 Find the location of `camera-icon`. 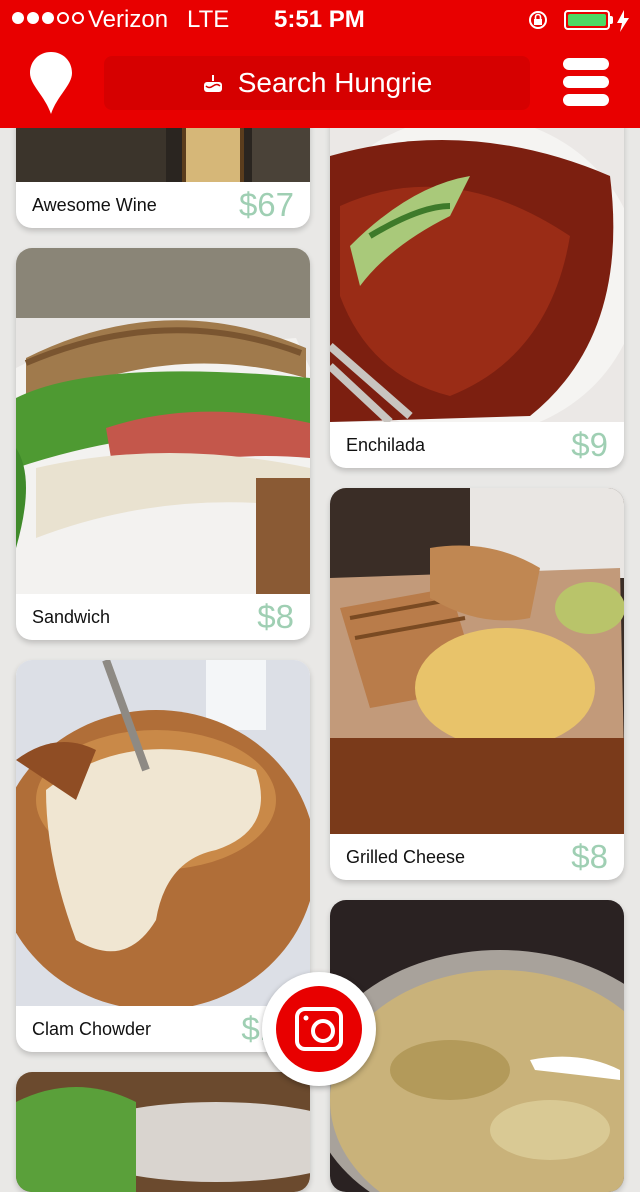

camera-icon is located at coordinates (319, 1029).